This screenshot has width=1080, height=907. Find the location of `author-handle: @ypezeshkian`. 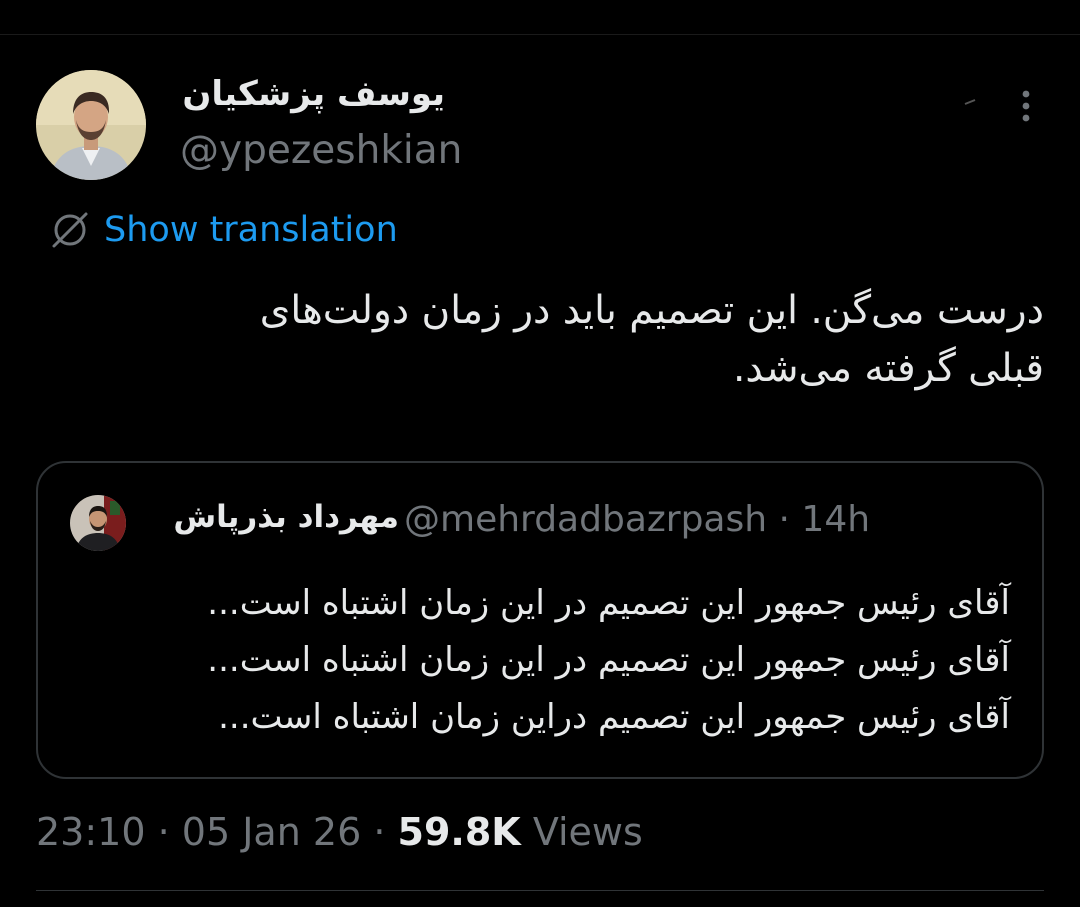

author-handle: @ypezeshkian is located at coordinates (321, 150).